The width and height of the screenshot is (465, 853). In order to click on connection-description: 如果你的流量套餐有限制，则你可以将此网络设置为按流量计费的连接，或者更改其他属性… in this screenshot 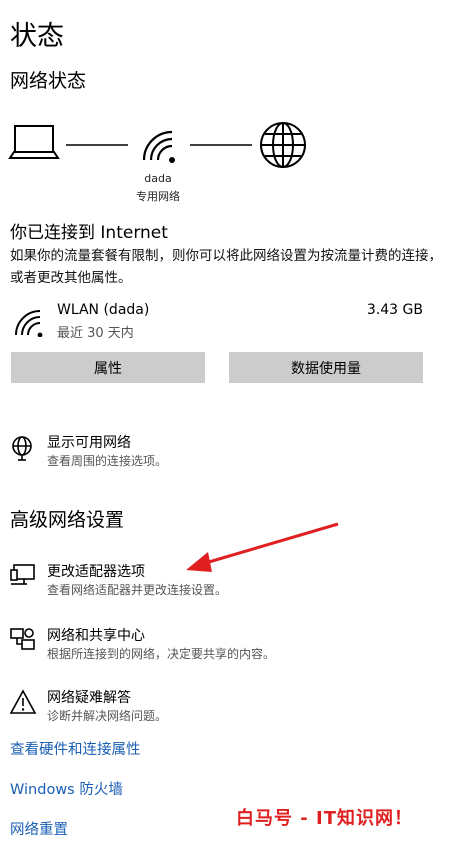, I will do `click(226, 267)`.